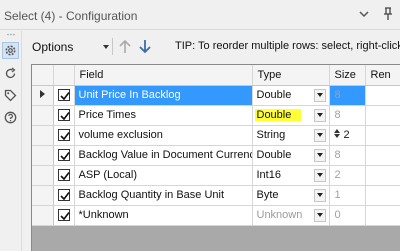 The height and width of the screenshot is (251, 400). Describe the element at coordinates (163, 155) in the screenshot. I see `field-name-cell: Backlog Value in Document Currency` at that location.